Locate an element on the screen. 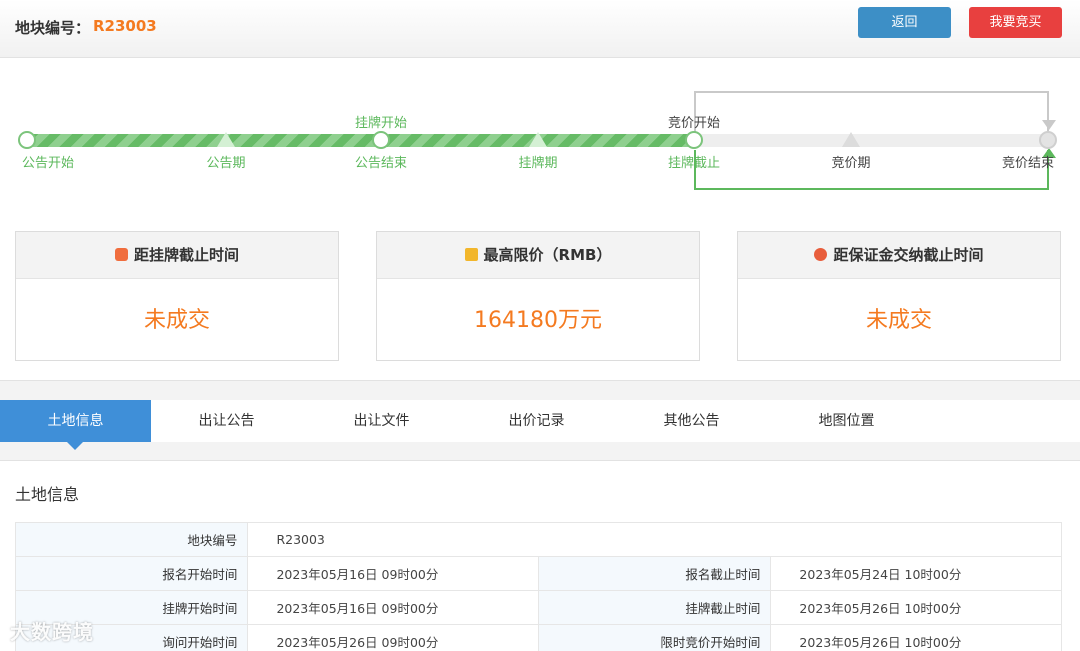 The width and height of the screenshot is (1080, 651). tab-other-notices: 其他公告 is located at coordinates (691, 421).